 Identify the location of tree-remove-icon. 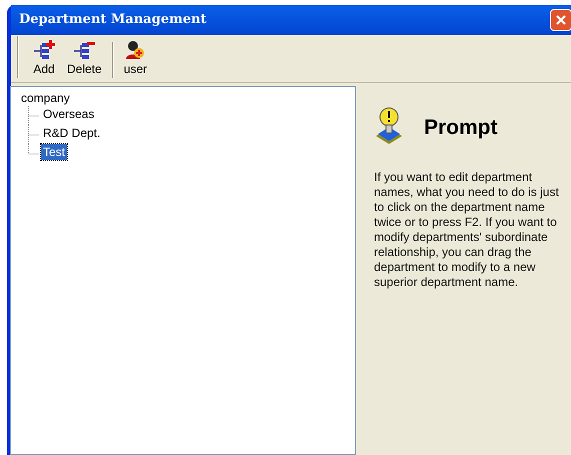
(84, 50).